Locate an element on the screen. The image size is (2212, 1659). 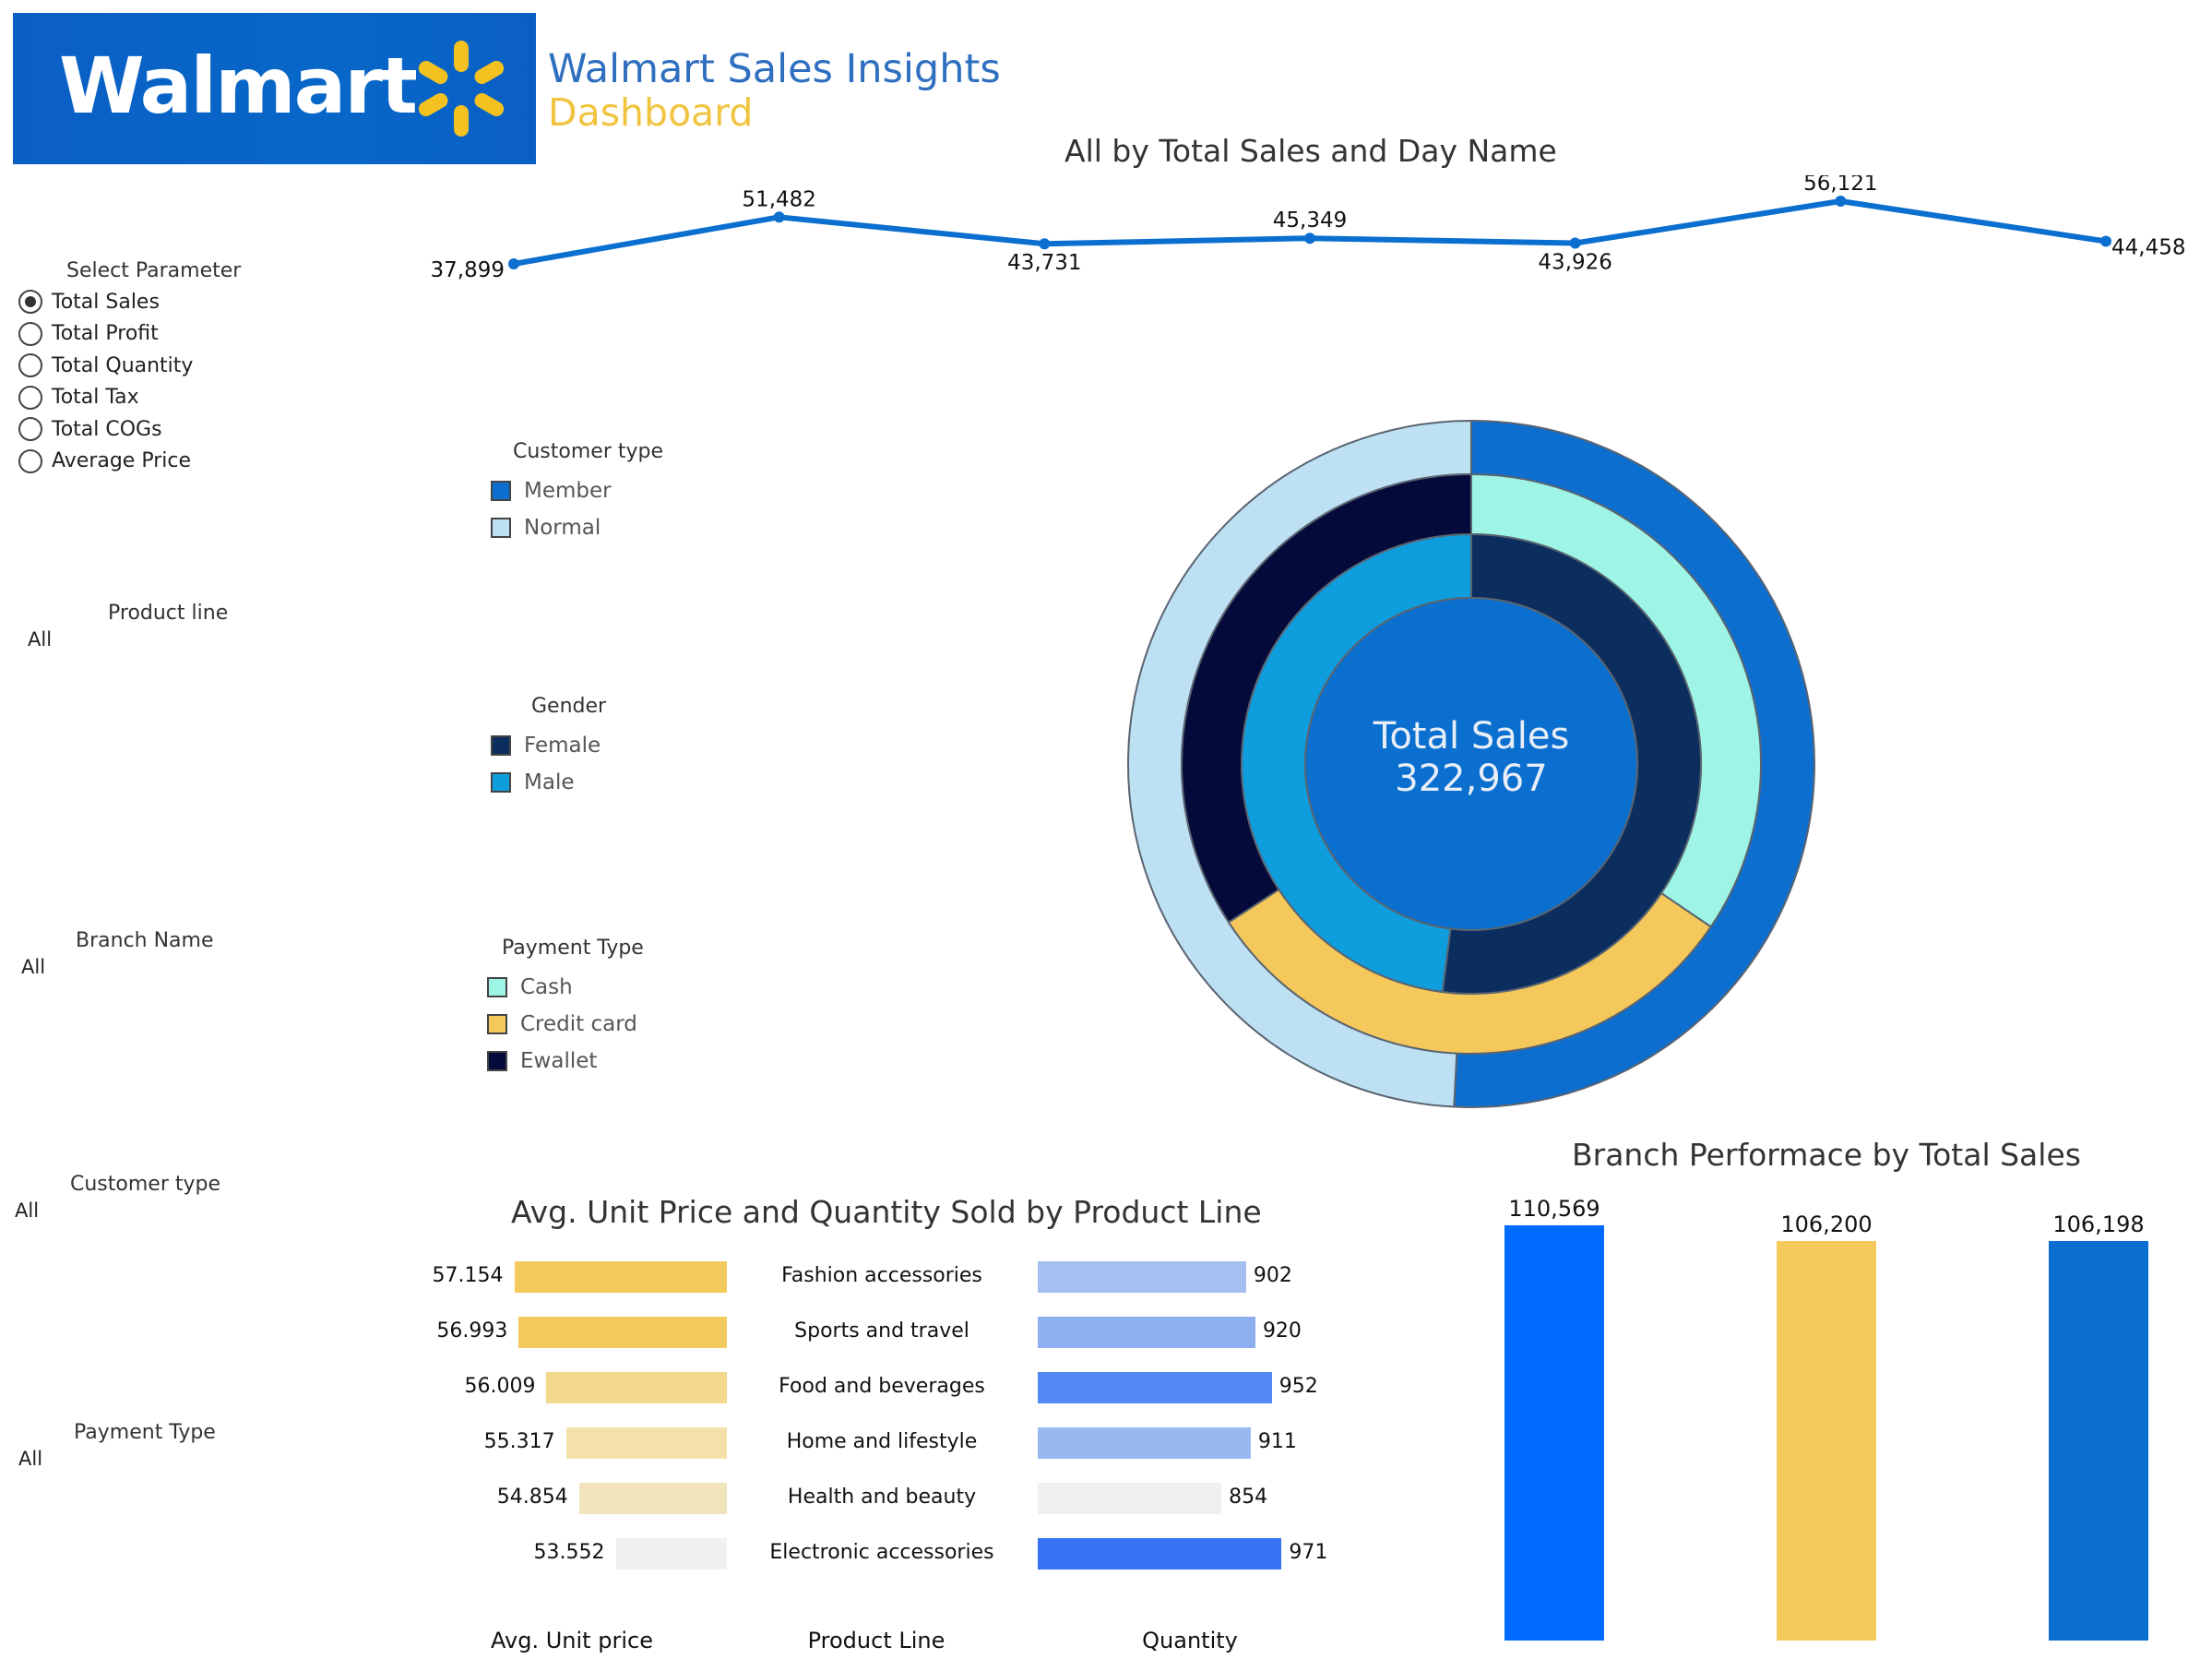
axis-name-product-line: Product Line is located at coordinates (876, 1640).